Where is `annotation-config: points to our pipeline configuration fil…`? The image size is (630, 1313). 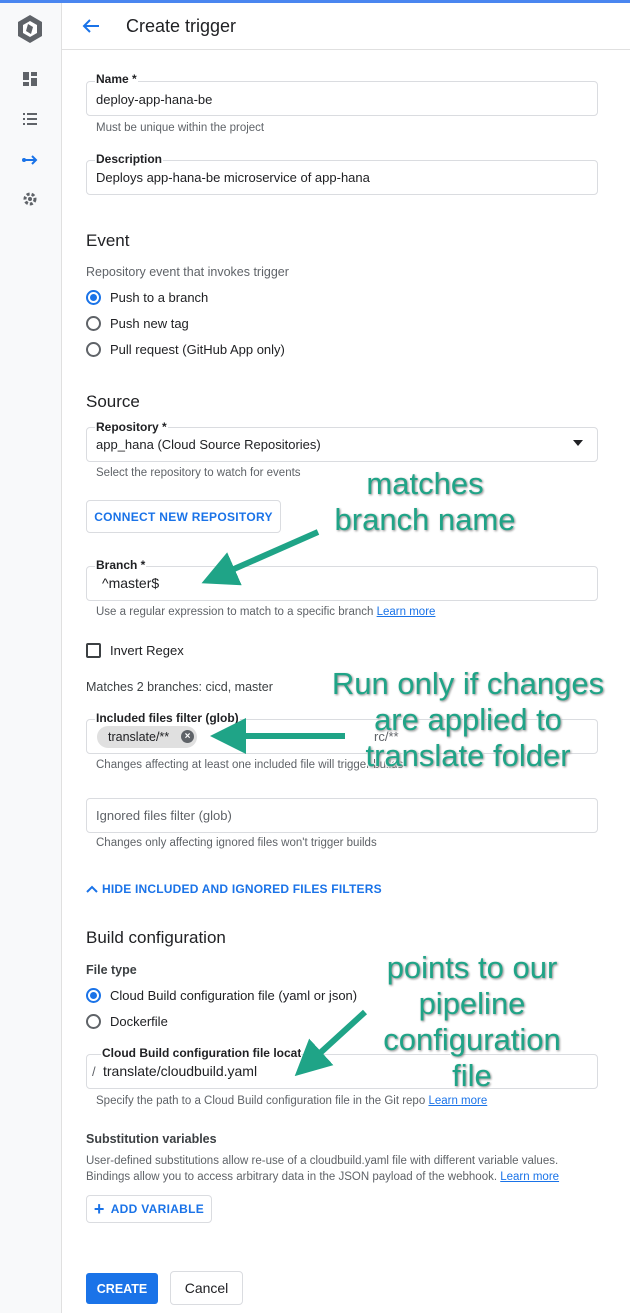 annotation-config: points to our pipeline configuration fil… is located at coordinates (472, 1022).